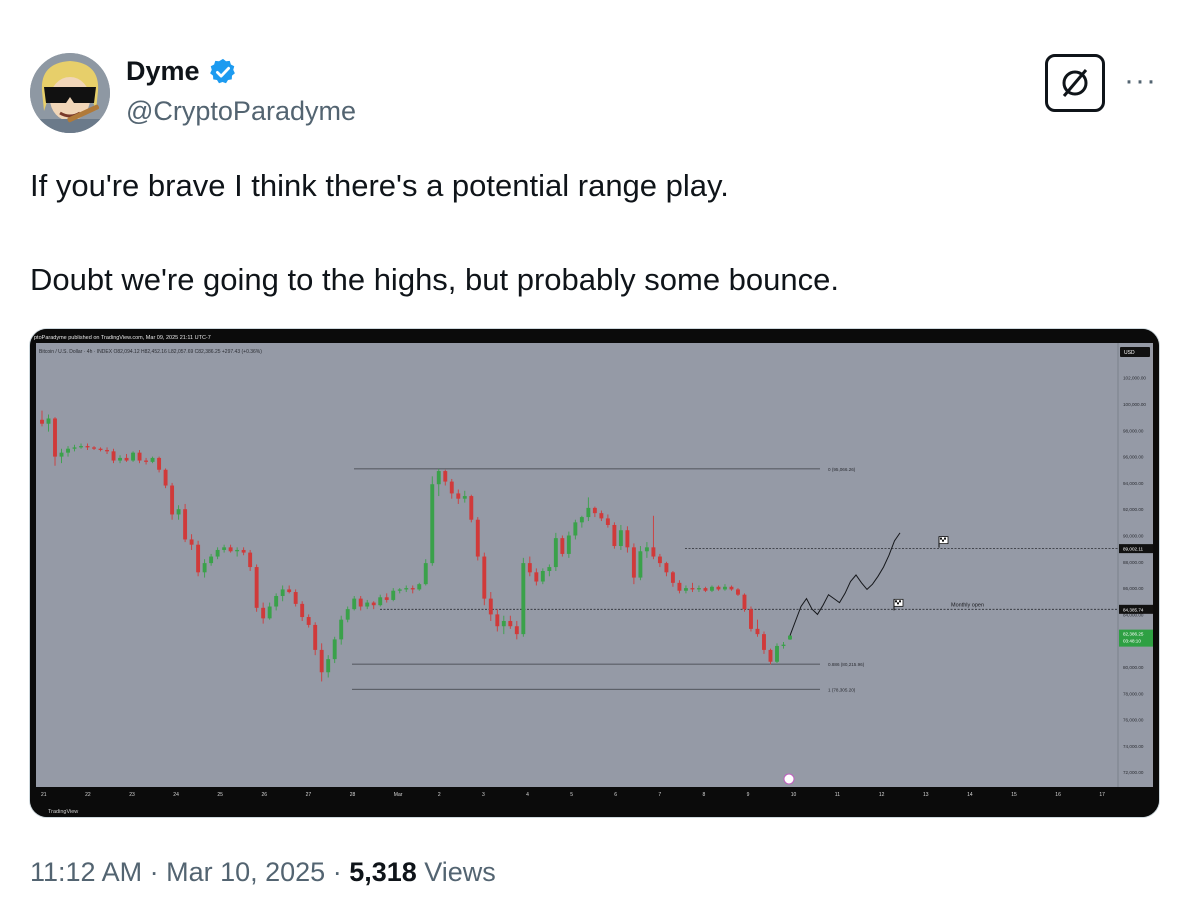 The width and height of the screenshot is (1182, 906). What do you see at coordinates (1133, 562) in the screenshot?
I see `y-tick-label: 88,000.00` at bounding box center [1133, 562].